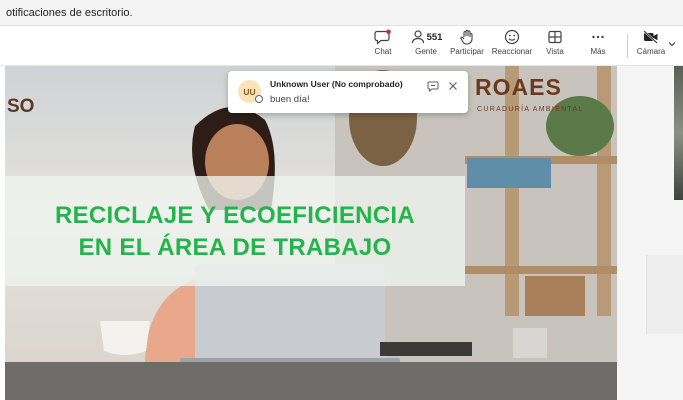 The width and height of the screenshot is (683, 400). I want to click on toolbar-divider, so click(627, 46).